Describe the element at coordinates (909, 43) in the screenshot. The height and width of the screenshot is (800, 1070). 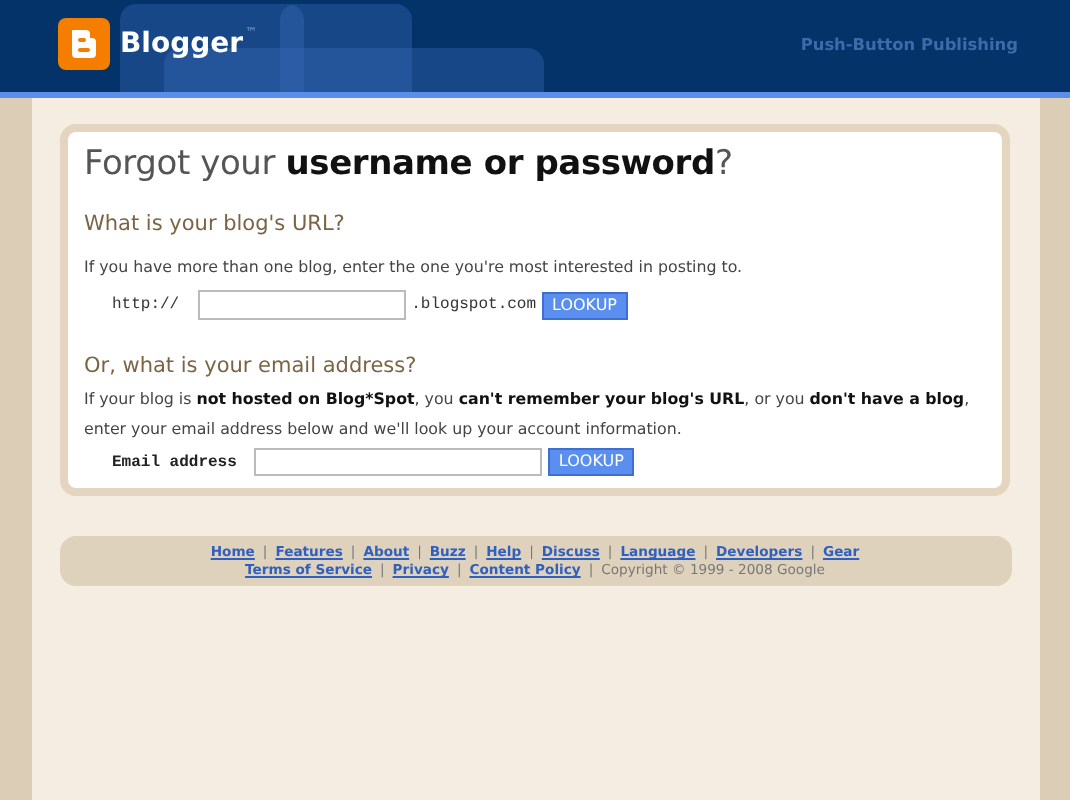
I see `tagline: Push-Button Publishing` at that location.